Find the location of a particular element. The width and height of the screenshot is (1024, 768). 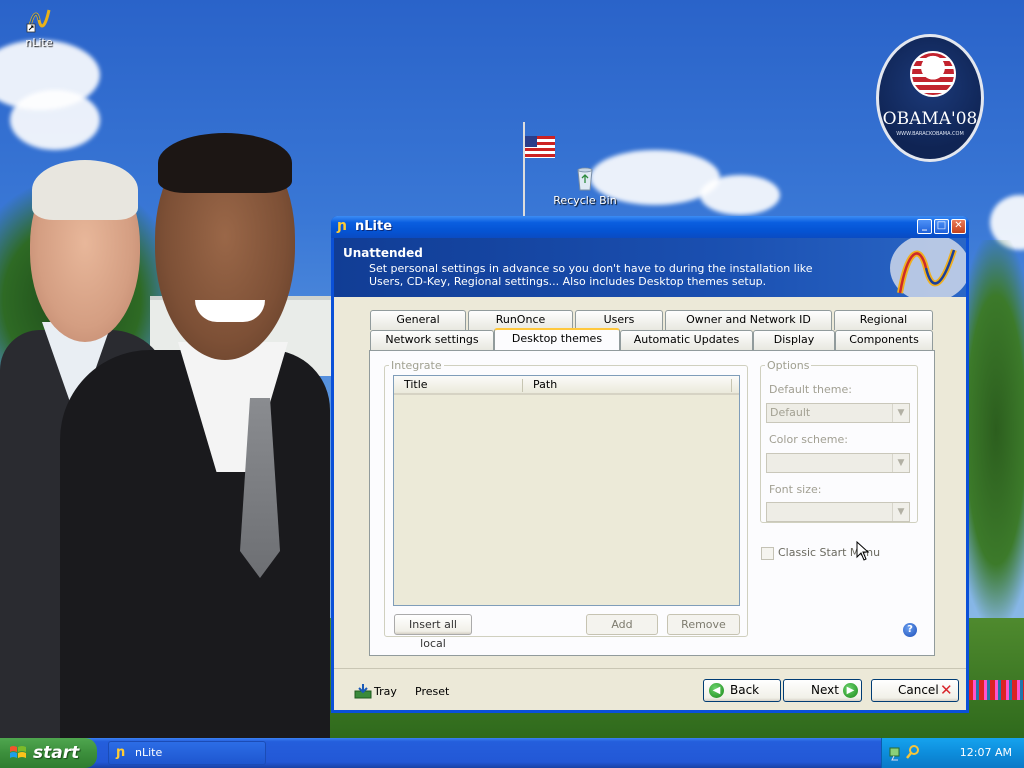

next-label: Next is located at coordinates (825, 690).